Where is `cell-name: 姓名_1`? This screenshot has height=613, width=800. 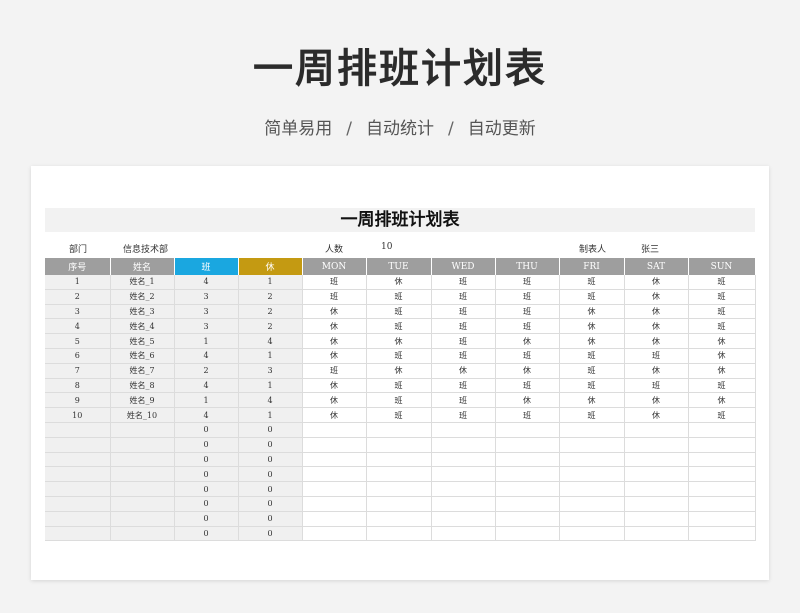
cell-name: 姓名_1 is located at coordinates (142, 282).